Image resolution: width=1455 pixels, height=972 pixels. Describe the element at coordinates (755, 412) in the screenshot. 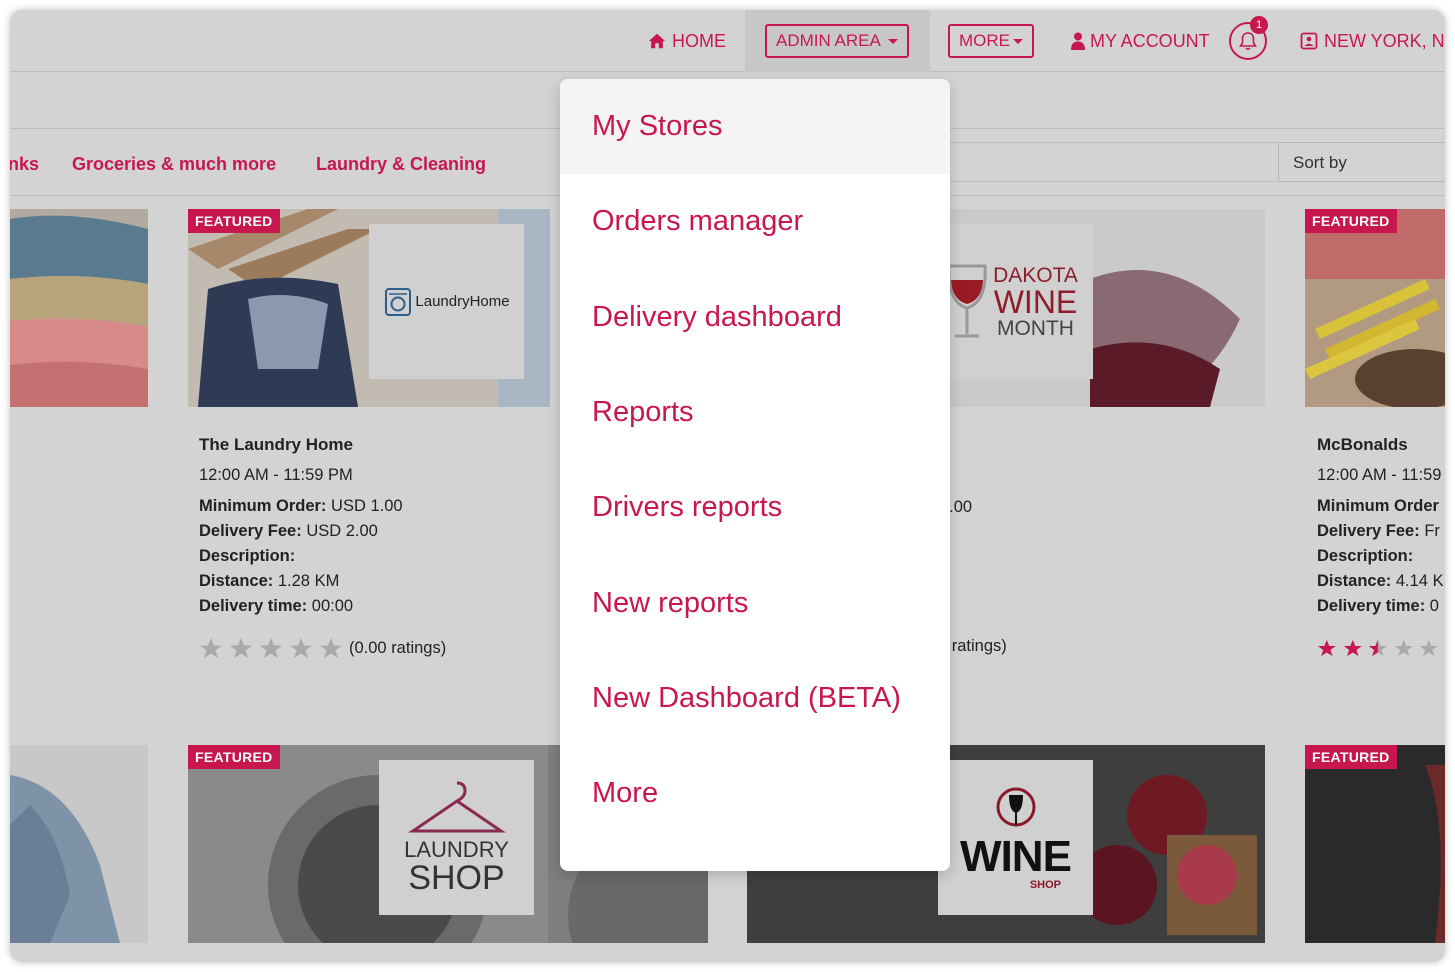

I see `menu-item-reports: Reports` at that location.